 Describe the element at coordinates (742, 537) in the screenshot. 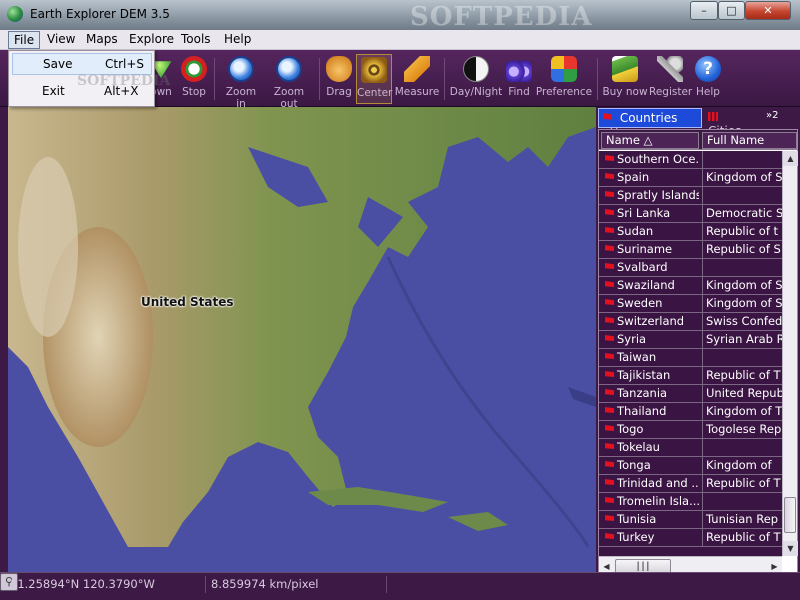

I see `cell-full-name: Republic of T` at that location.